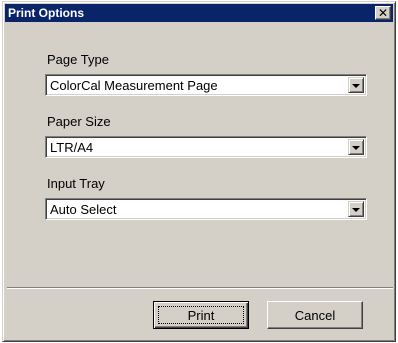  I want to click on page-type-label: Page Type, so click(78, 59).